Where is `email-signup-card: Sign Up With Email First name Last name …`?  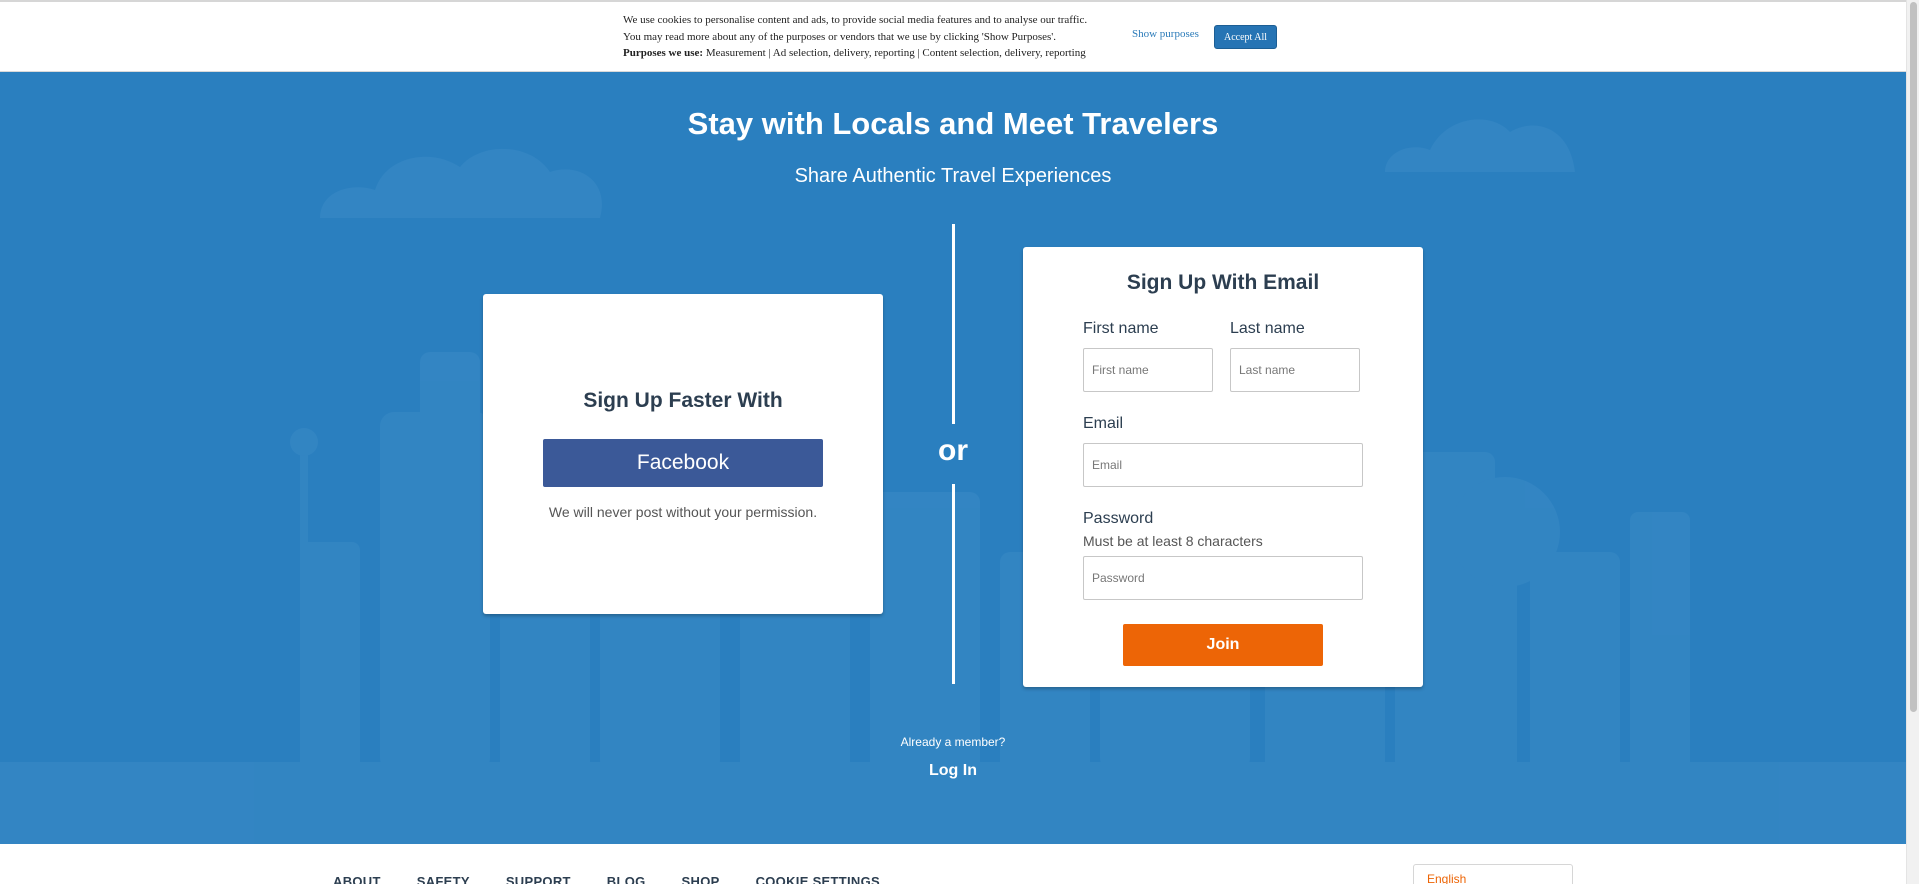
email-signup-card: Sign Up With Email First name Last name … is located at coordinates (1223, 467).